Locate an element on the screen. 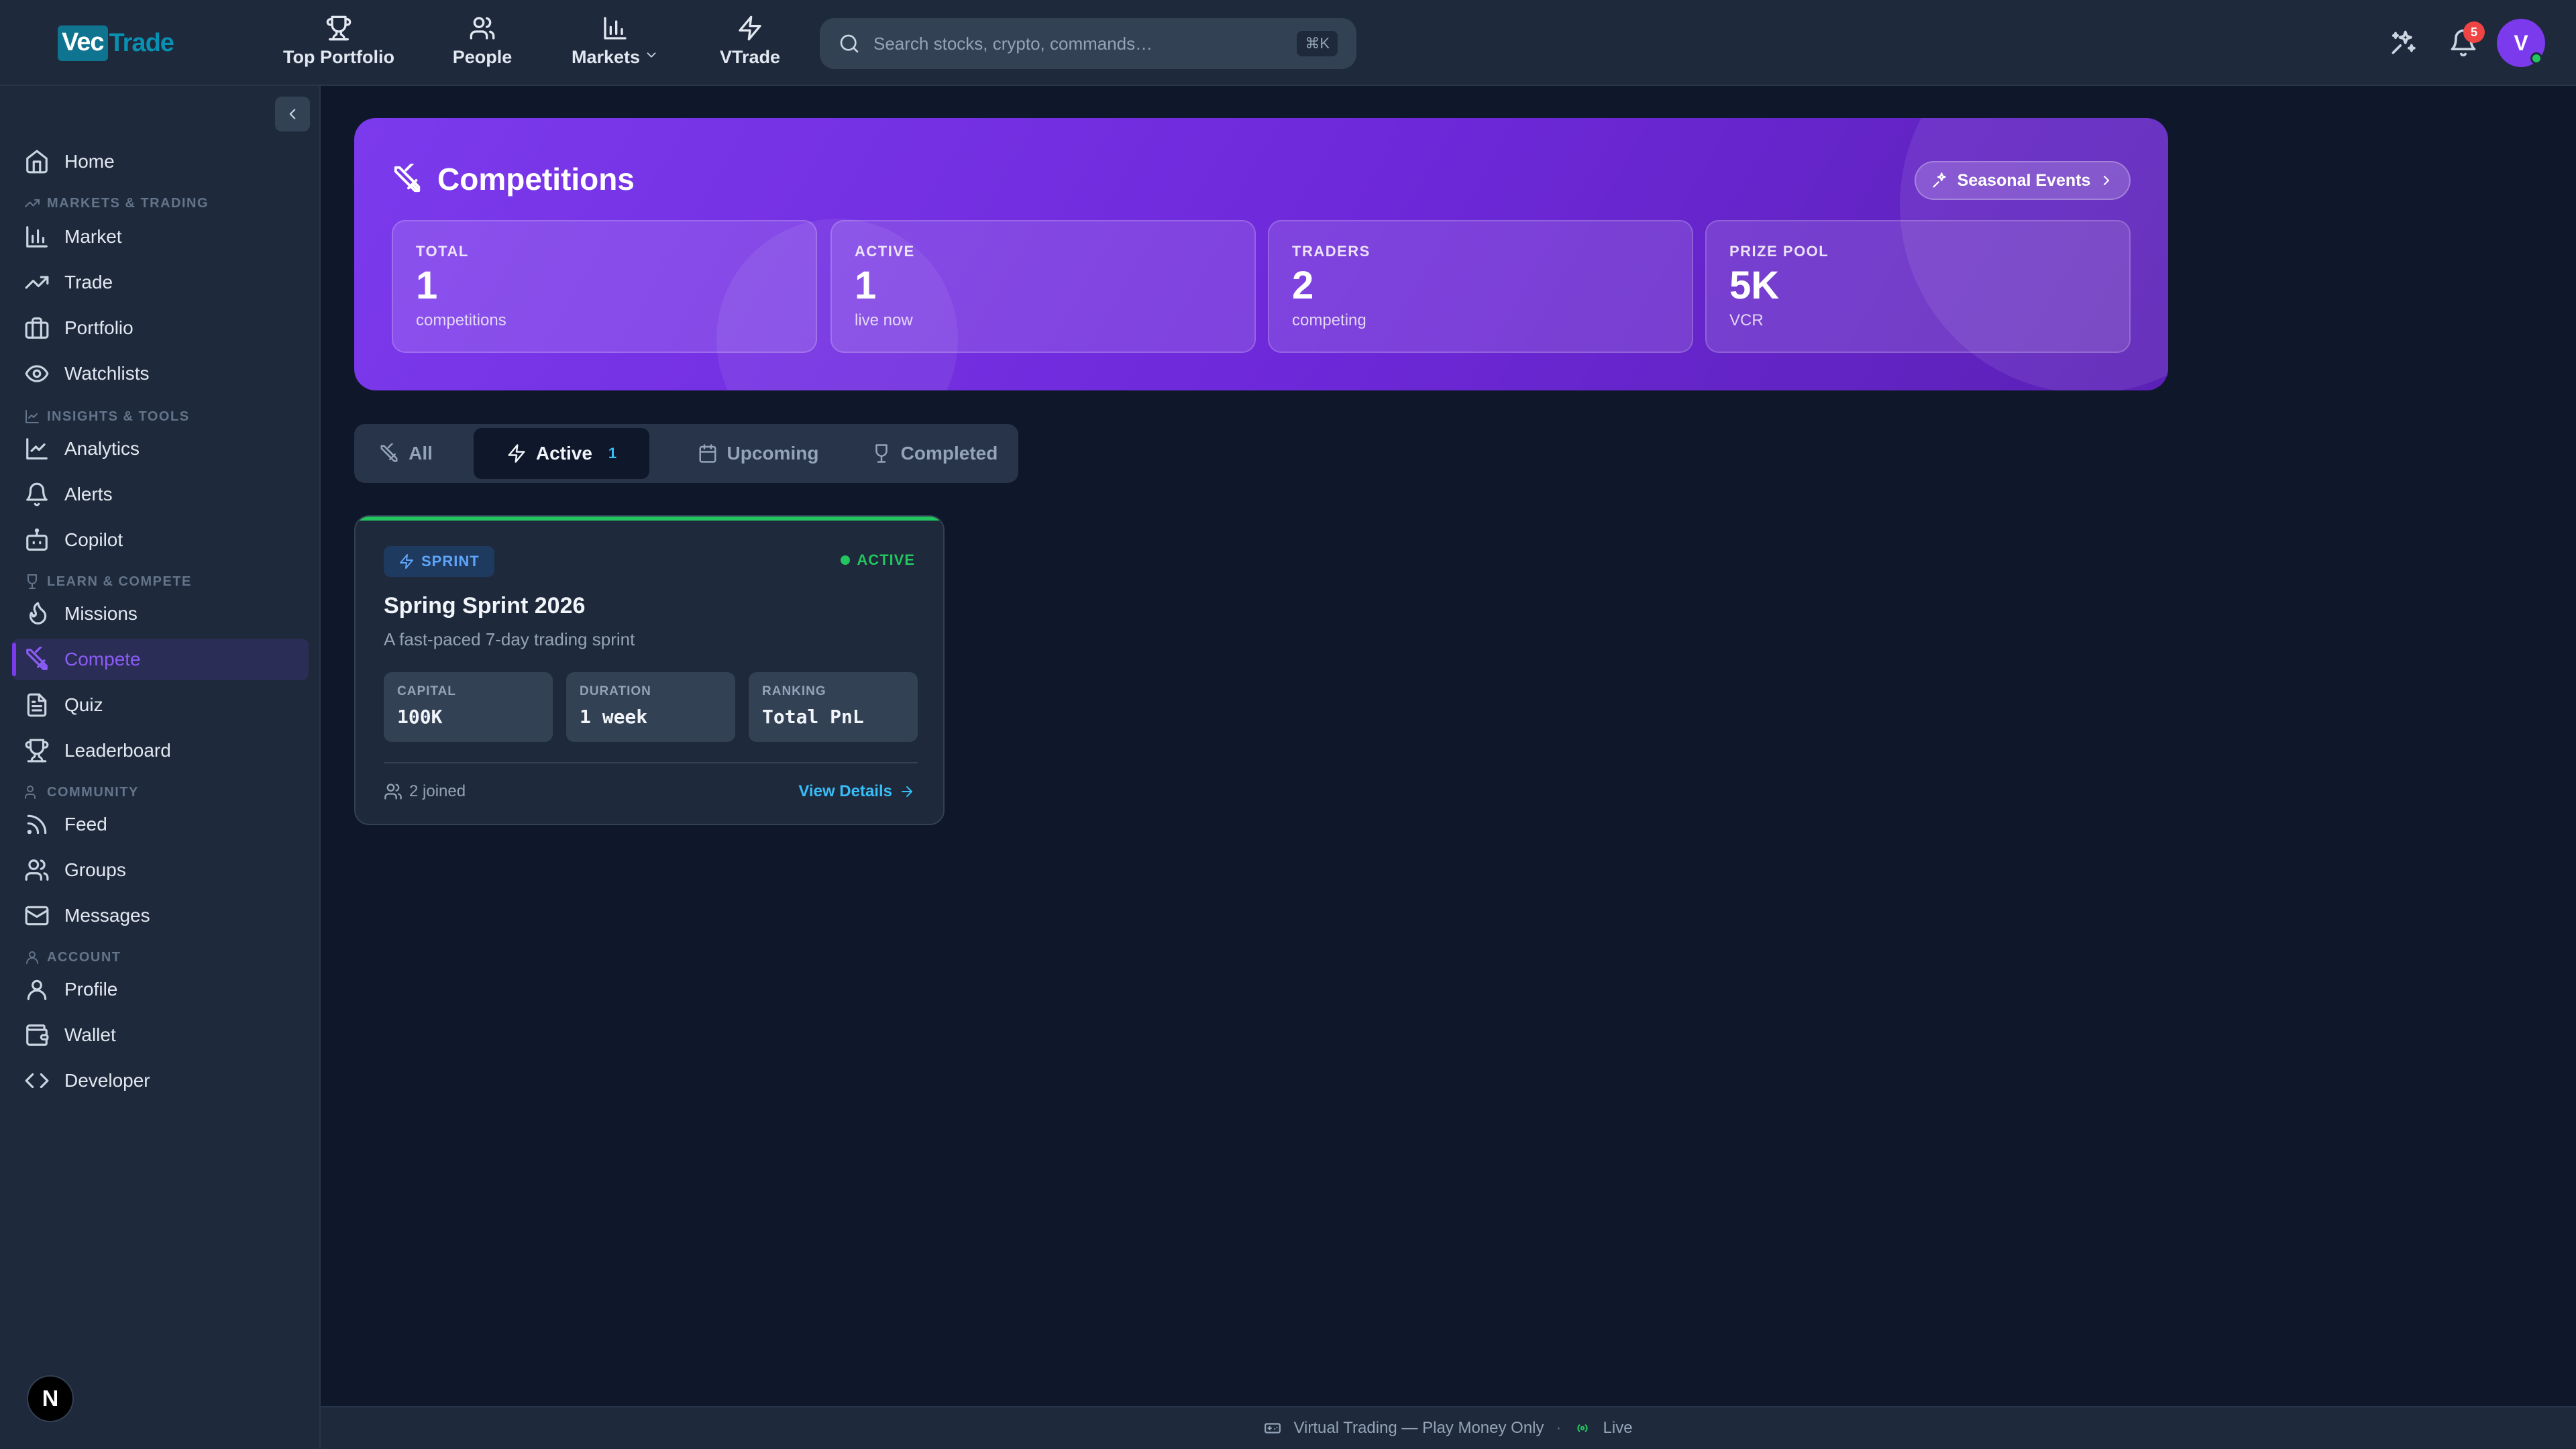 Image resolution: width=2576 pixels, height=1449 pixels. view-details-label: View Details is located at coordinates (845, 791).